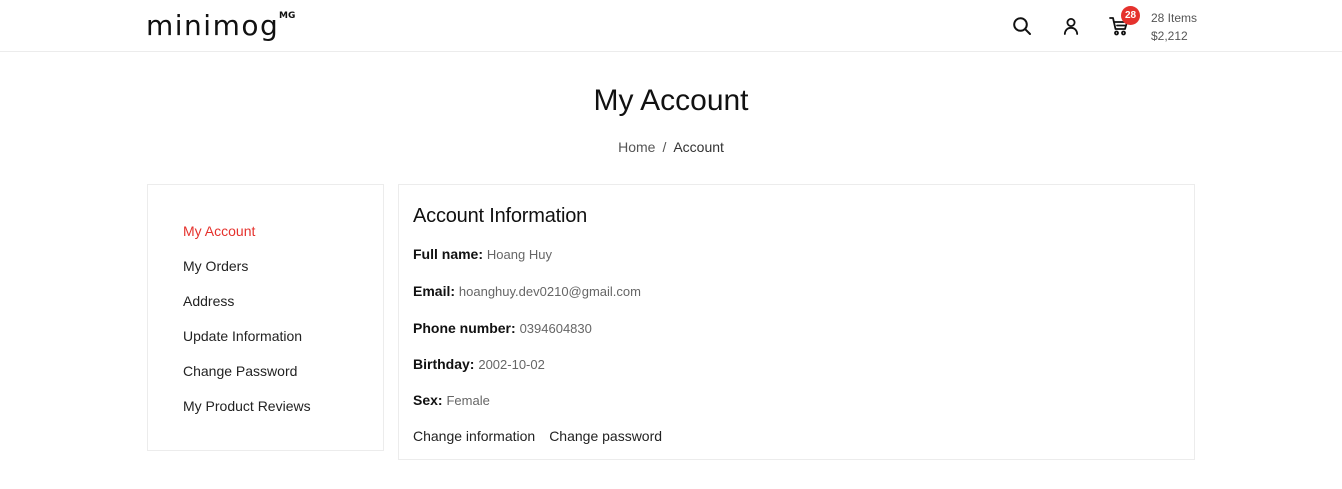 The width and height of the screenshot is (1342, 489). I want to click on email-label: Email:, so click(434, 291).